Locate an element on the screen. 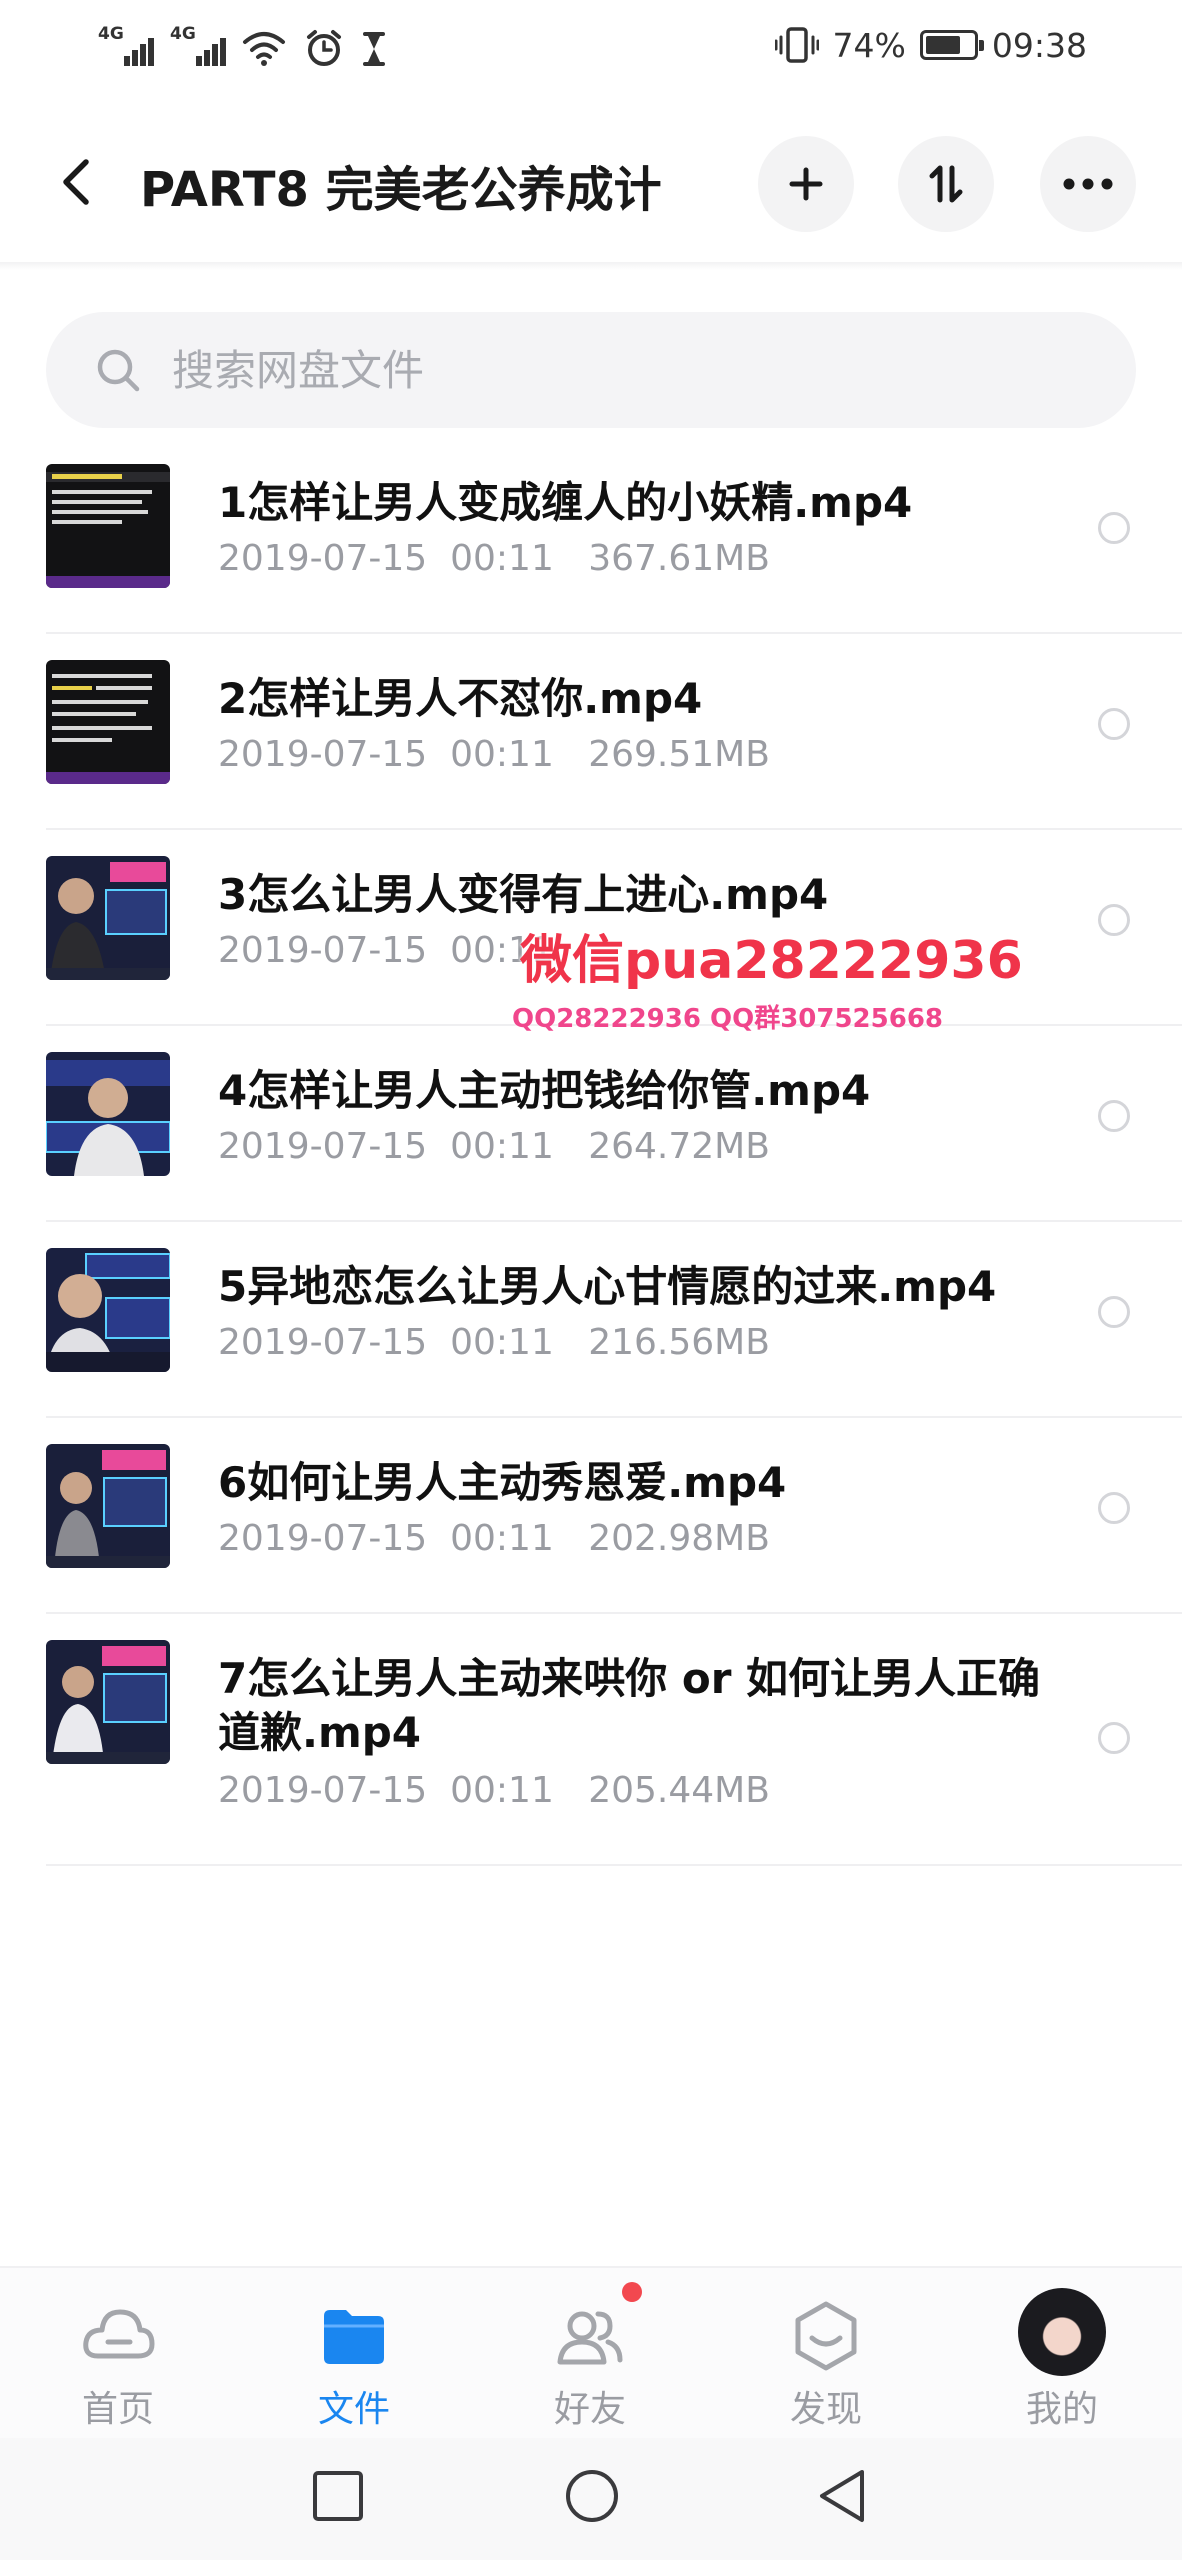 The image size is (1182, 2560). file-meta: 2019-07-15 00:11 264.72MB is located at coordinates (494, 1146).